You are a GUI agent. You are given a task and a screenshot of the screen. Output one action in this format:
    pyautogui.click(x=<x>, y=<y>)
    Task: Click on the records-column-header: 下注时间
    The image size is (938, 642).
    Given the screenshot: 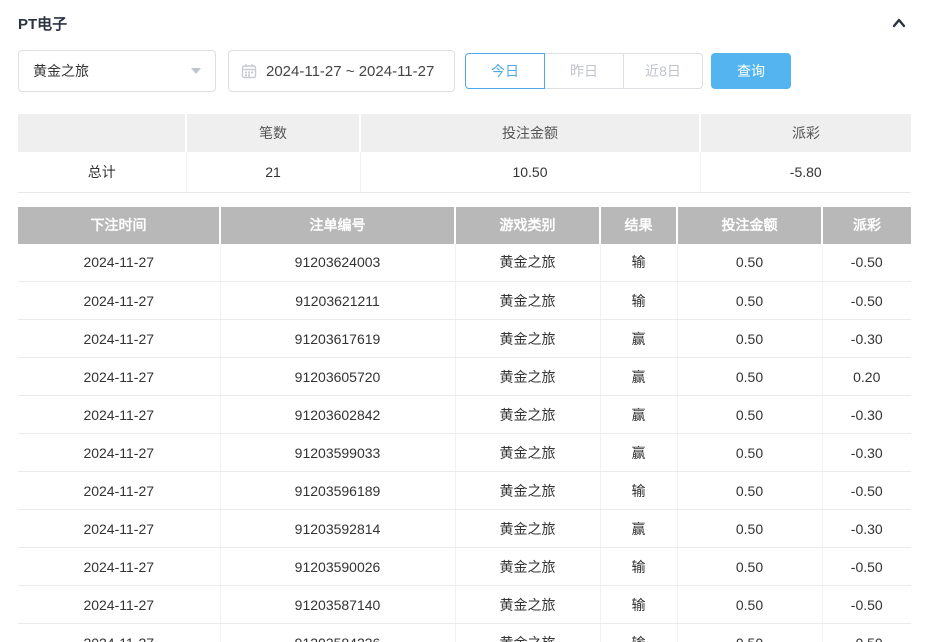 What is the action you would take?
    pyautogui.click(x=119, y=225)
    